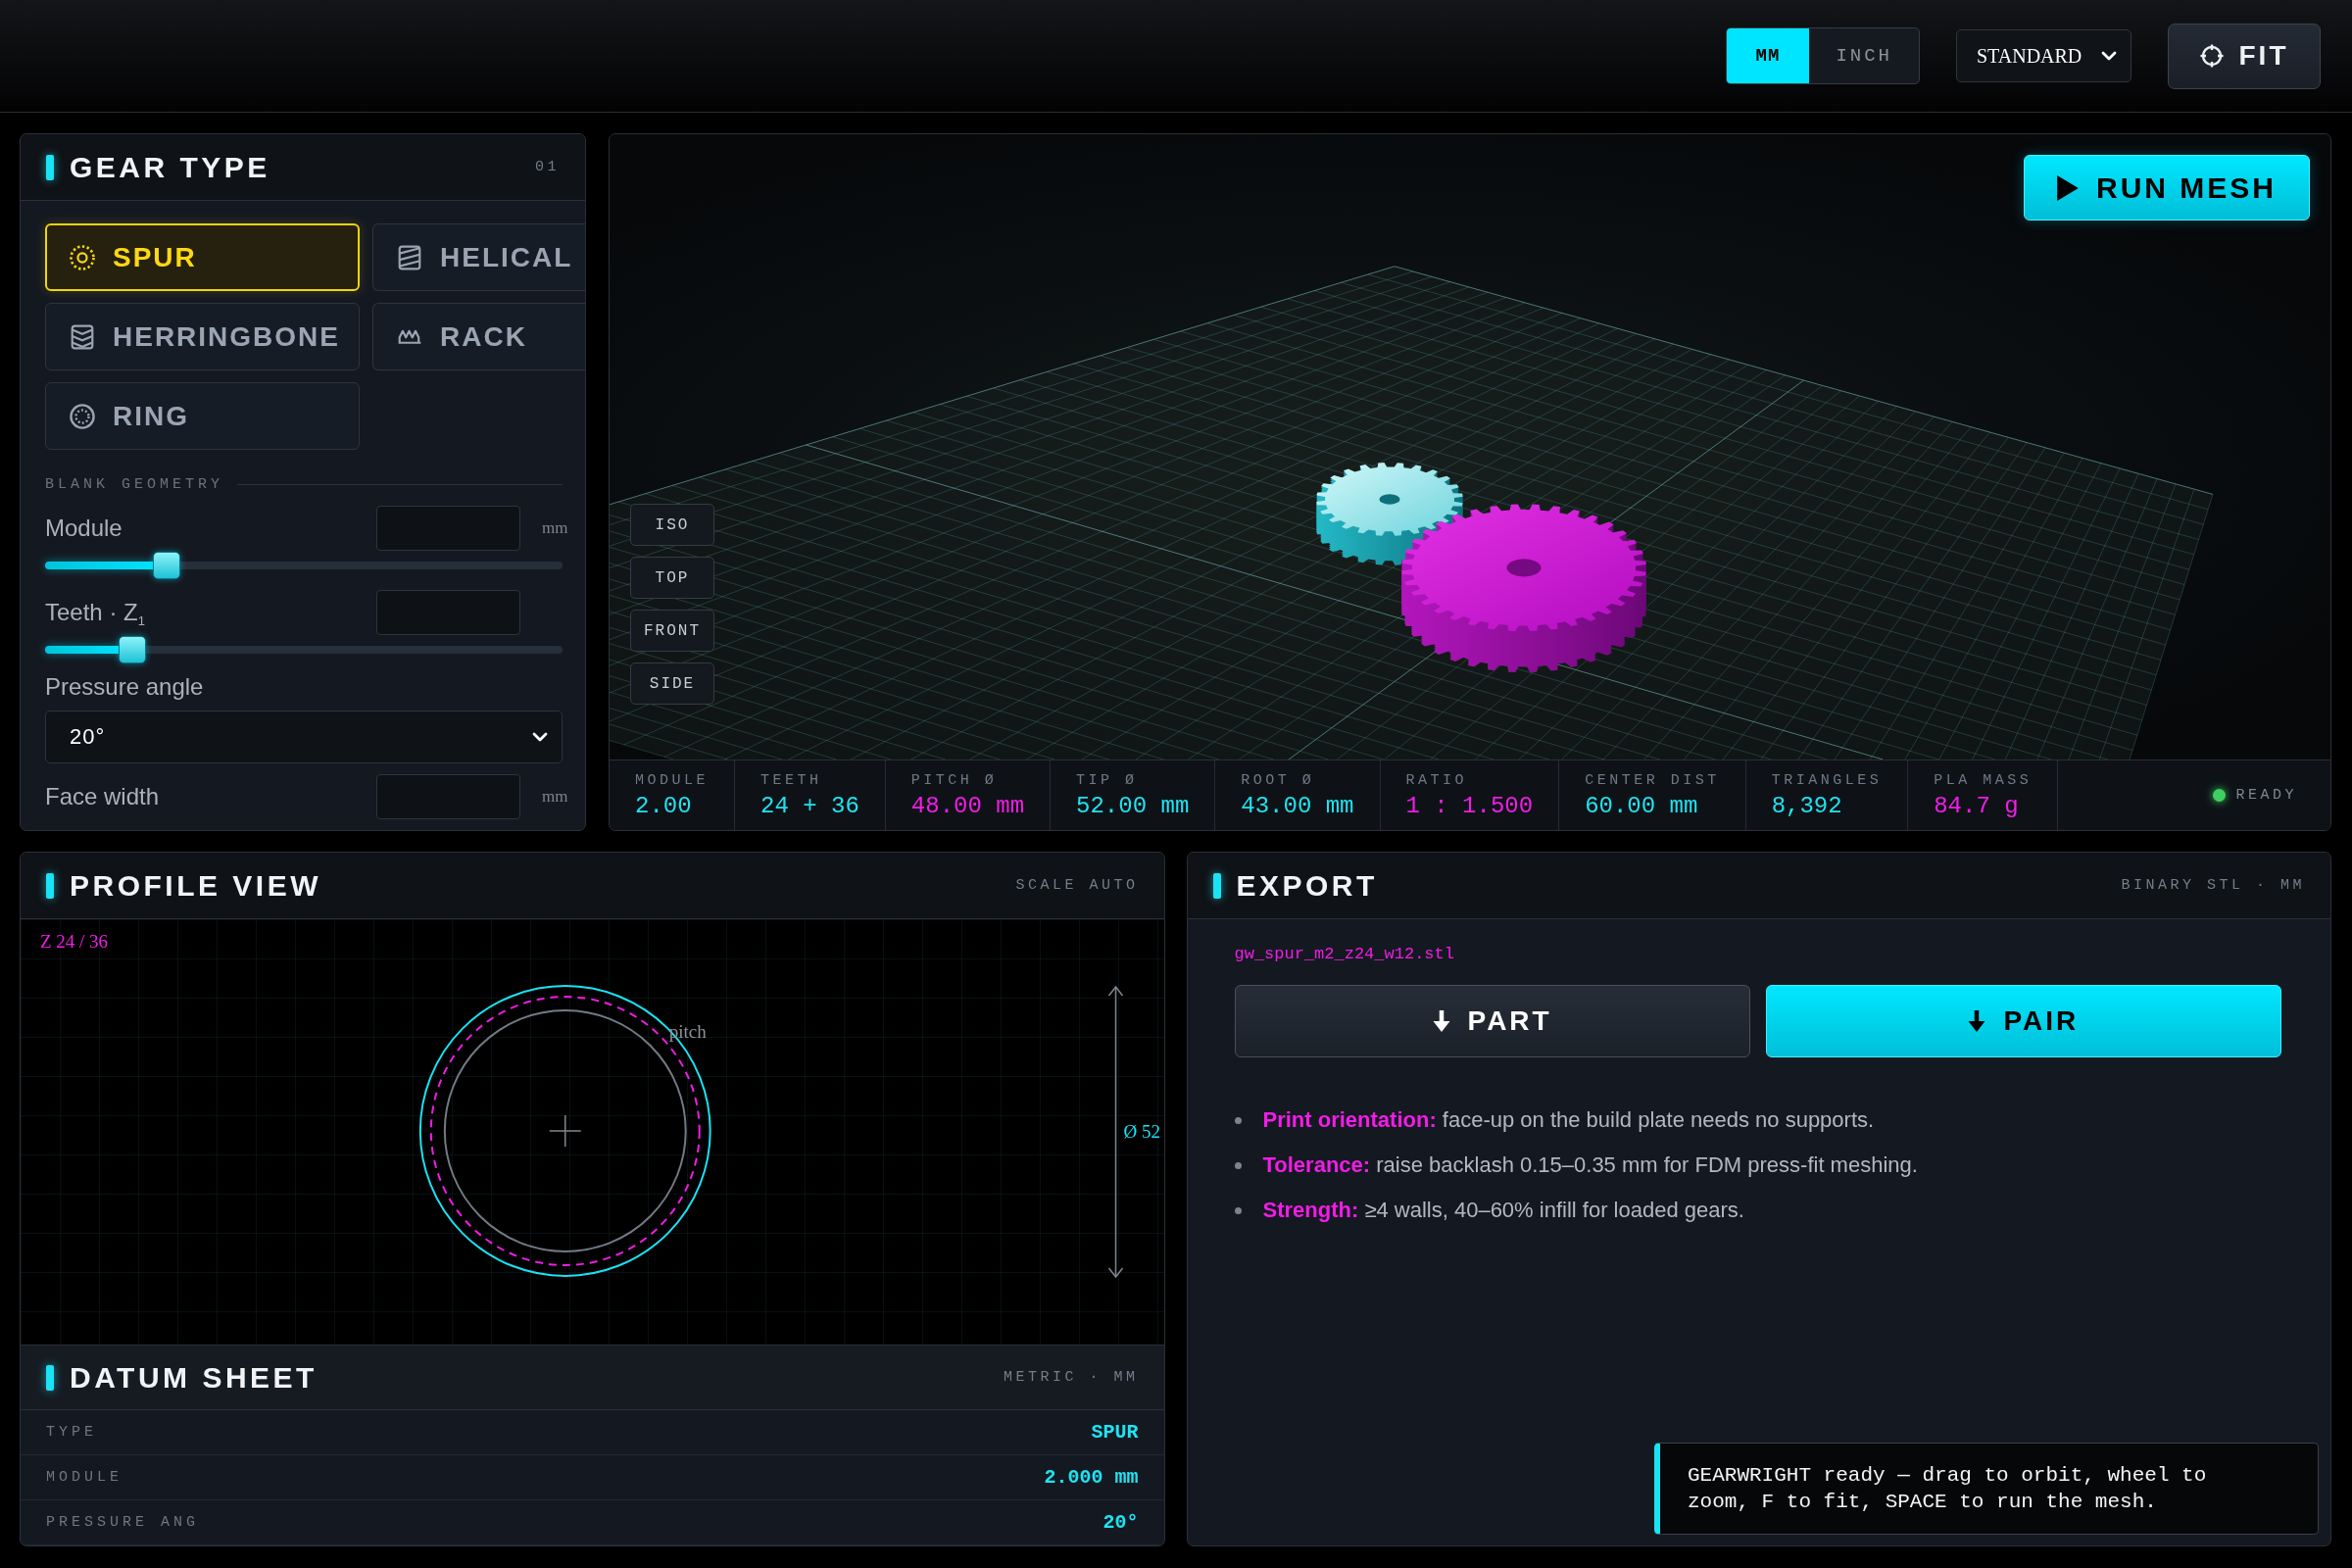 The width and height of the screenshot is (2352, 1568). I want to click on datum-value: 20°, so click(1120, 1522).